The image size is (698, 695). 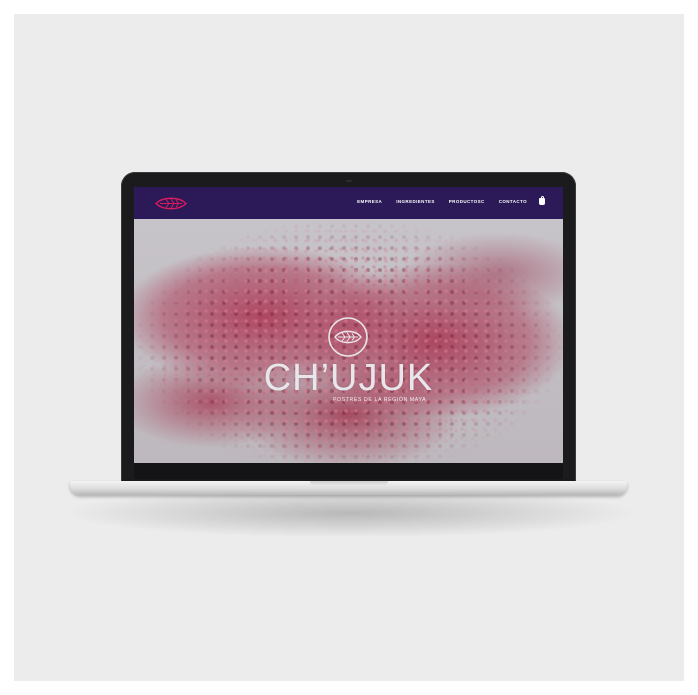 I want to click on brand-emblem-icon, so click(x=348, y=337).